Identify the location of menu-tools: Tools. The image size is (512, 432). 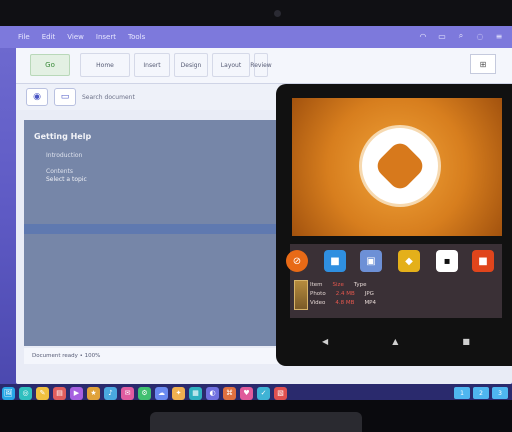
(136, 37).